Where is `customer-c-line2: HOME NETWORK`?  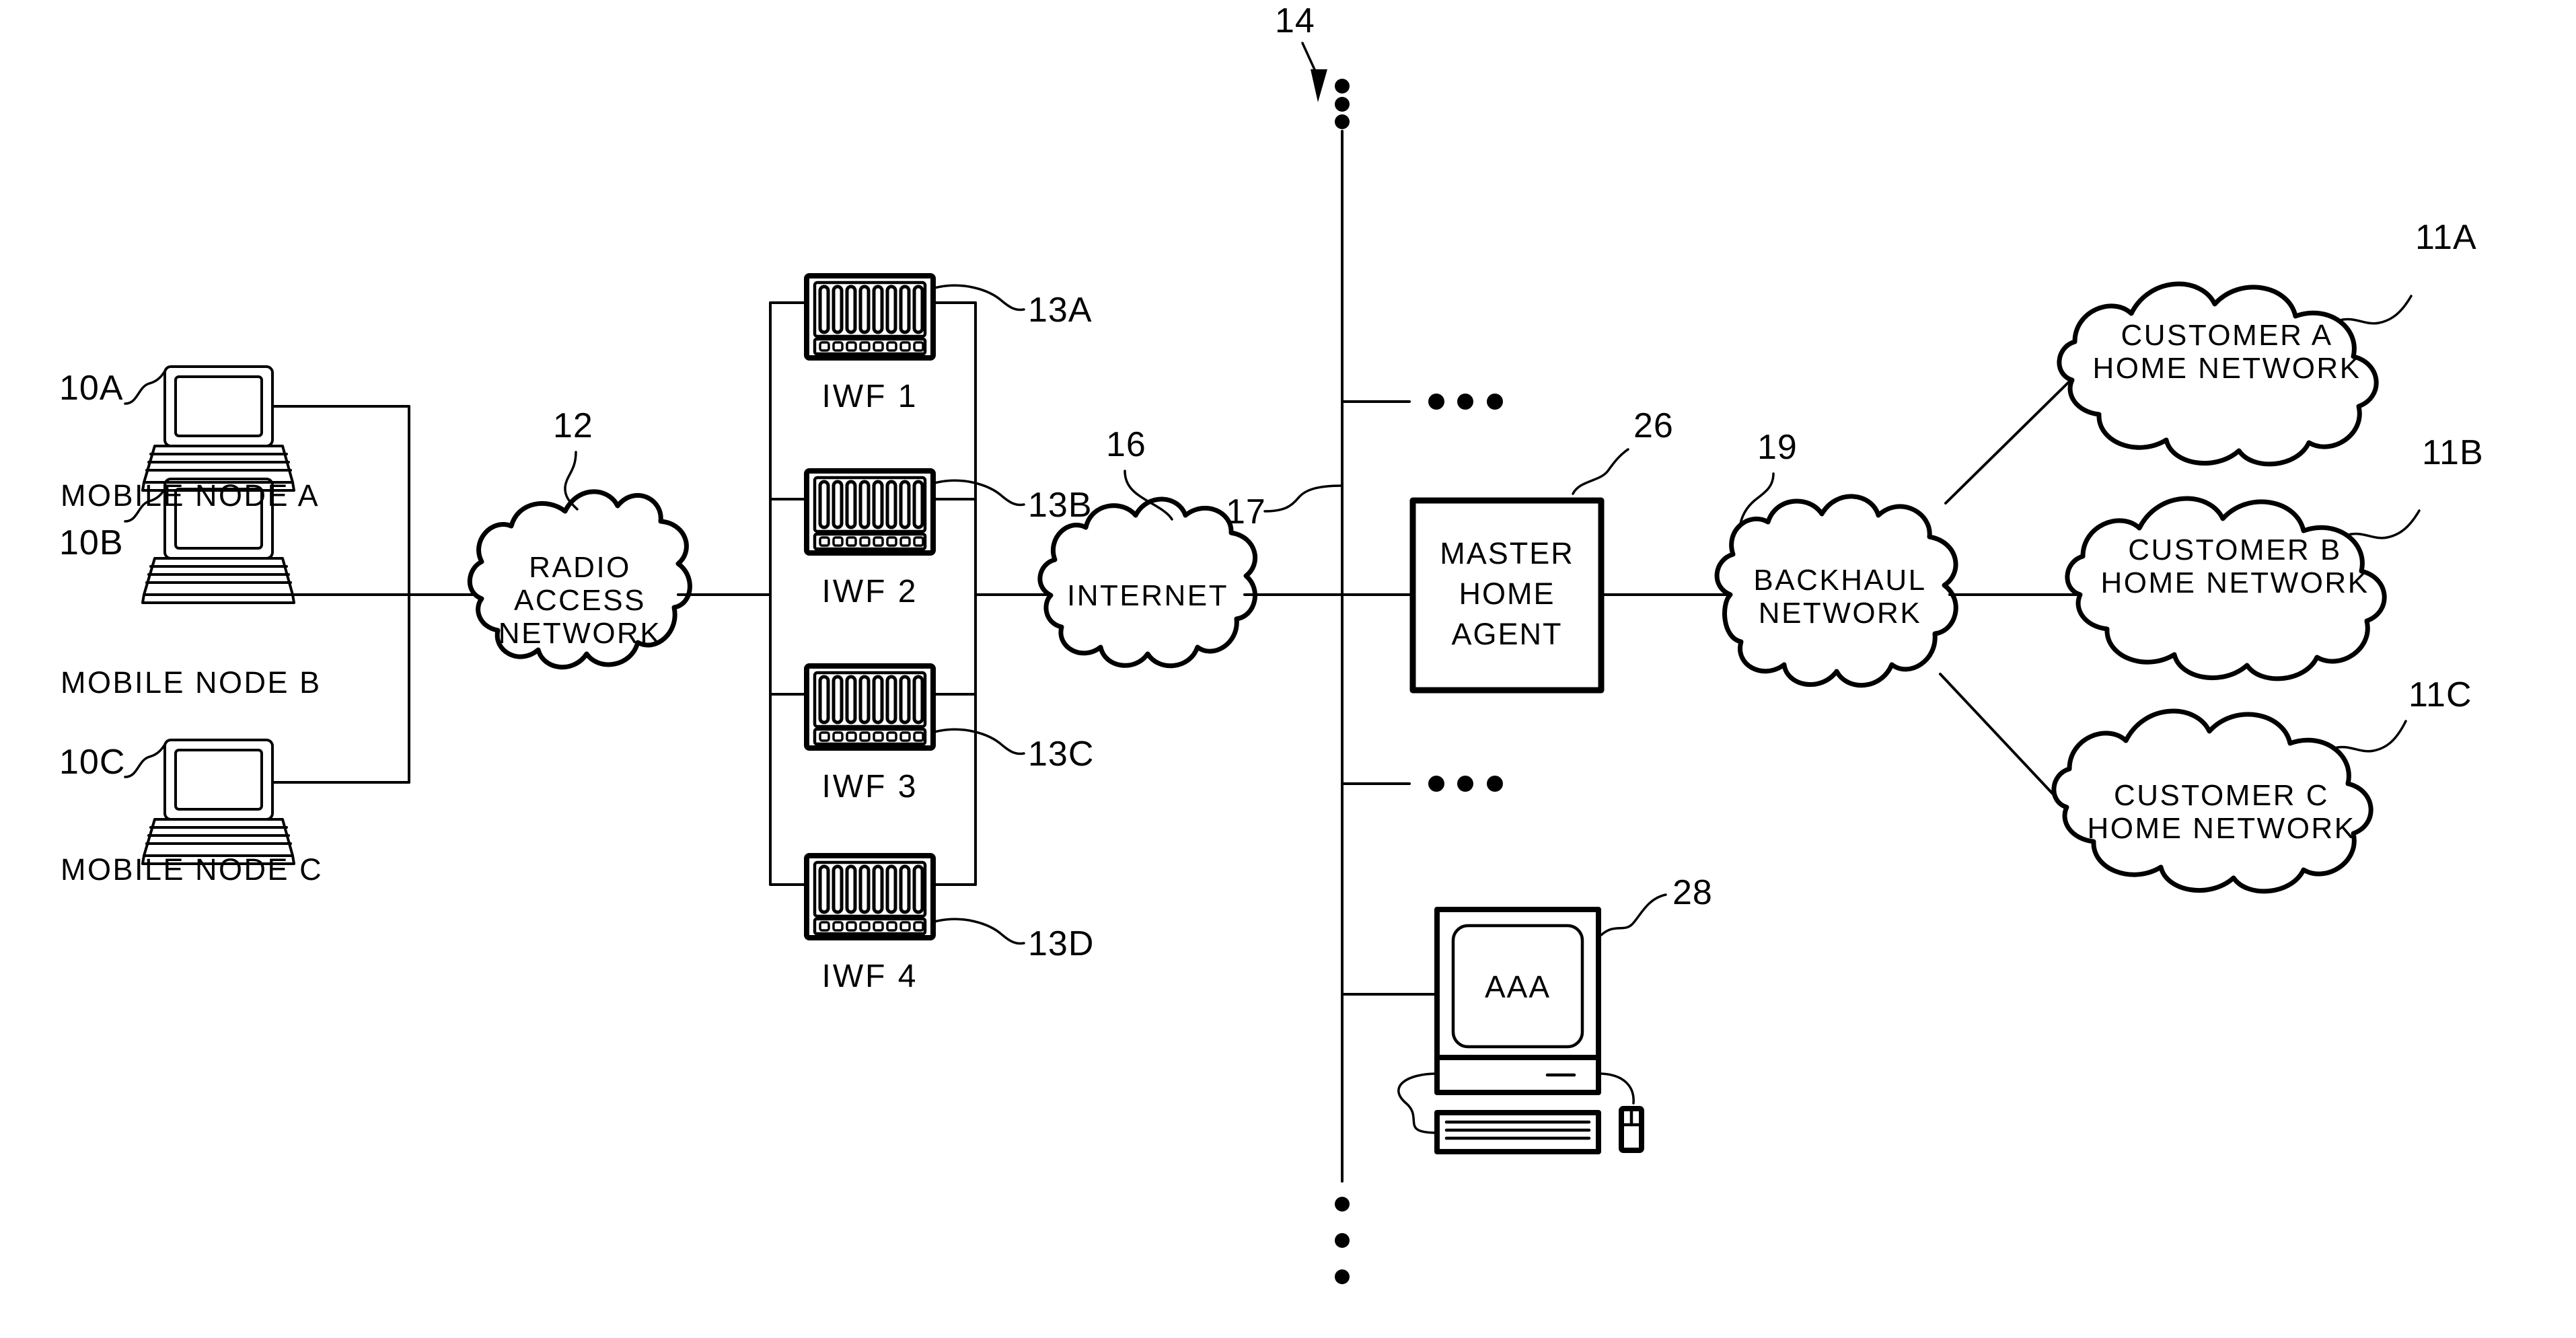 customer-c-line2: HOME NETWORK is located at coordinates (2221, 828).